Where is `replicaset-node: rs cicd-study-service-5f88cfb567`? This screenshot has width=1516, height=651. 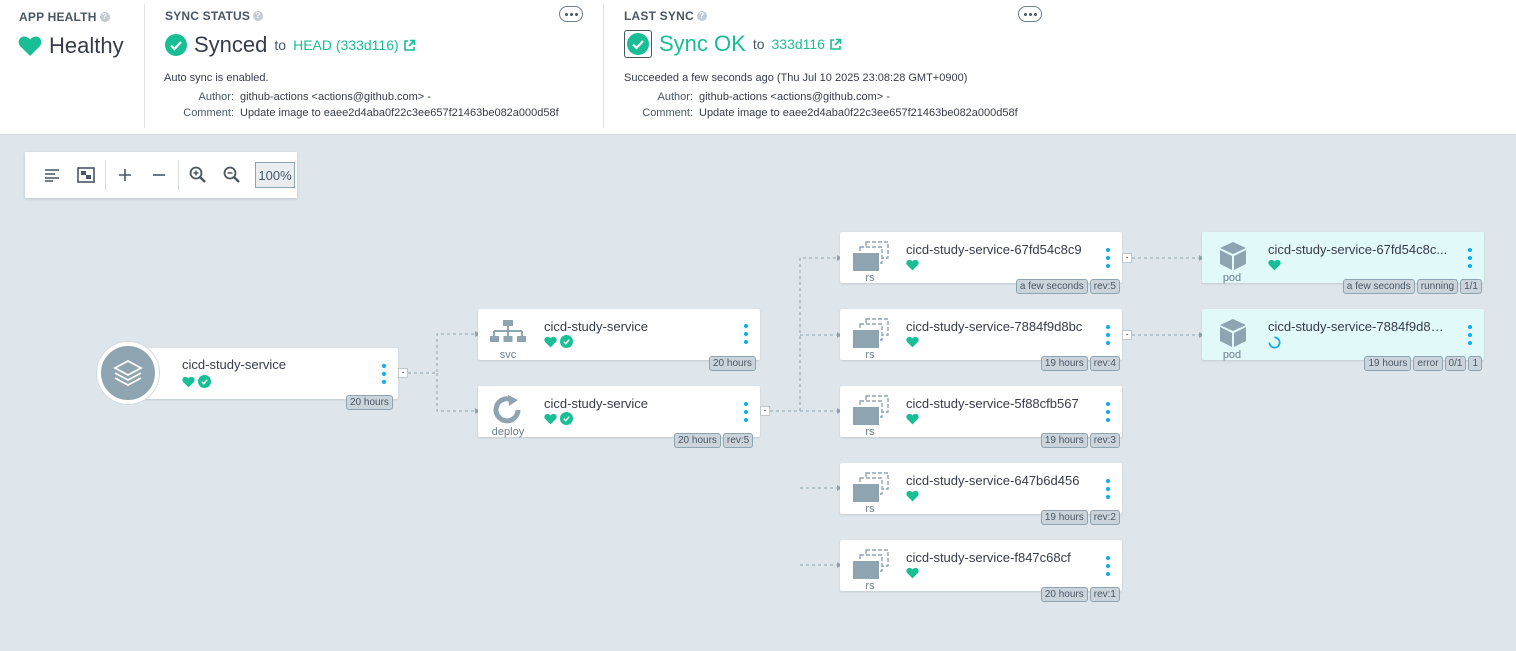 replicaset-node: rs cicd-study-service-5f88cfb567 is located at coordinates (981, 412).